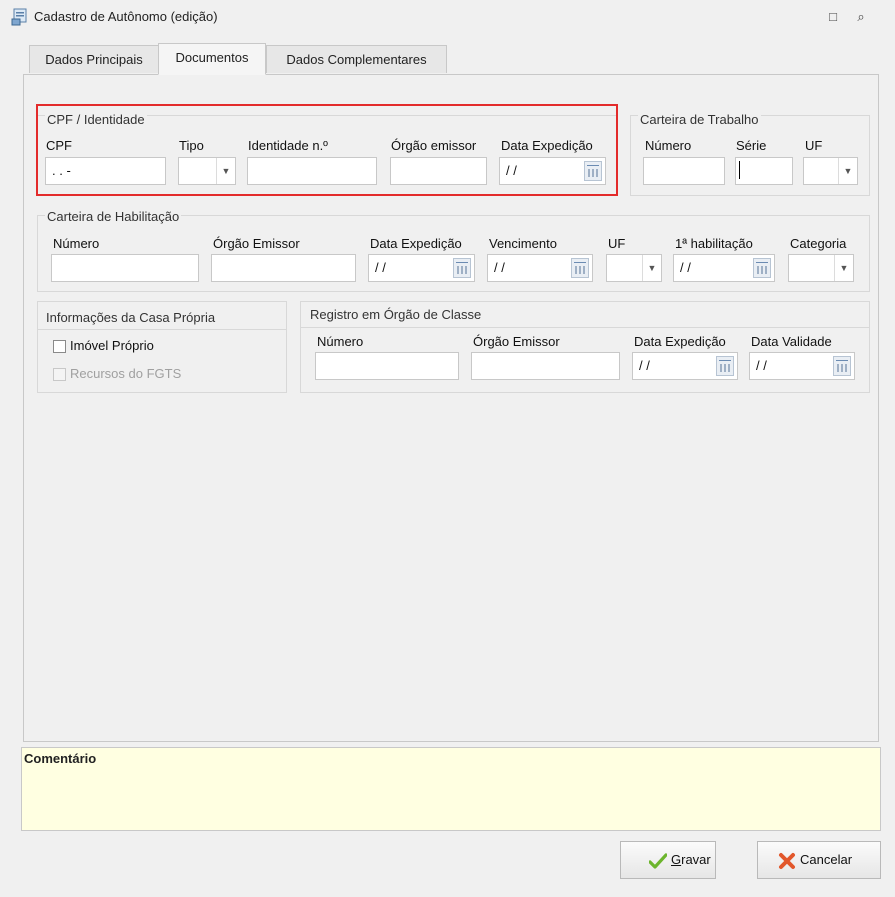 The width and height of the screenshot is (895, 897). Describe the element at coordinates (131, 317) in the screenshot. I see `casa-group-title: Informações da Casa Própria` at that location.